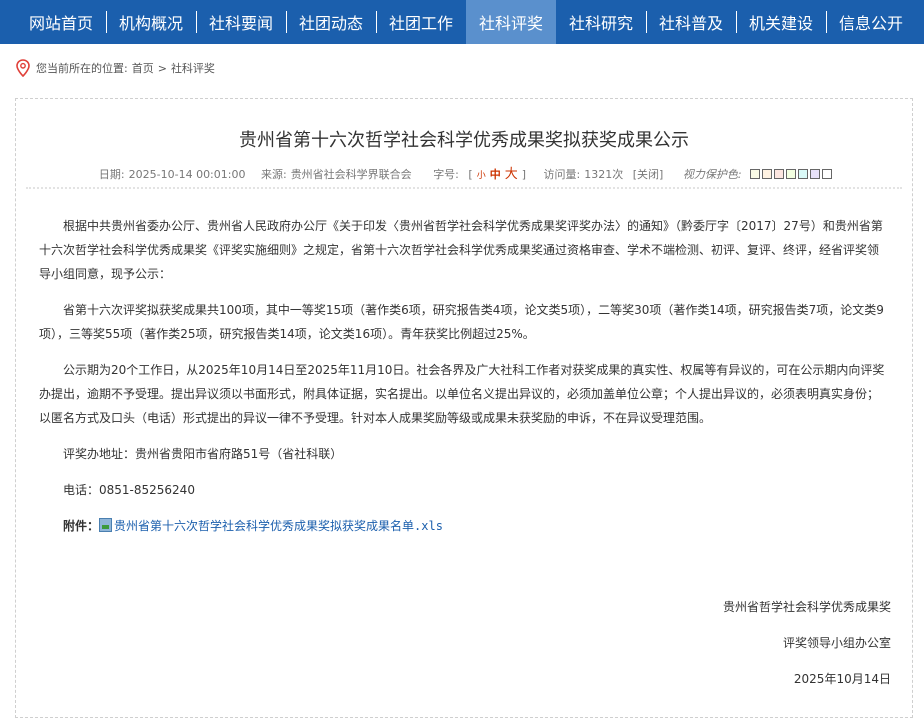 This screenshot has width=924, height=718. Describe the element at coordinates (331, 22) in the screenshot. I see `nav-item-society-updates: 社团动态` at that location.